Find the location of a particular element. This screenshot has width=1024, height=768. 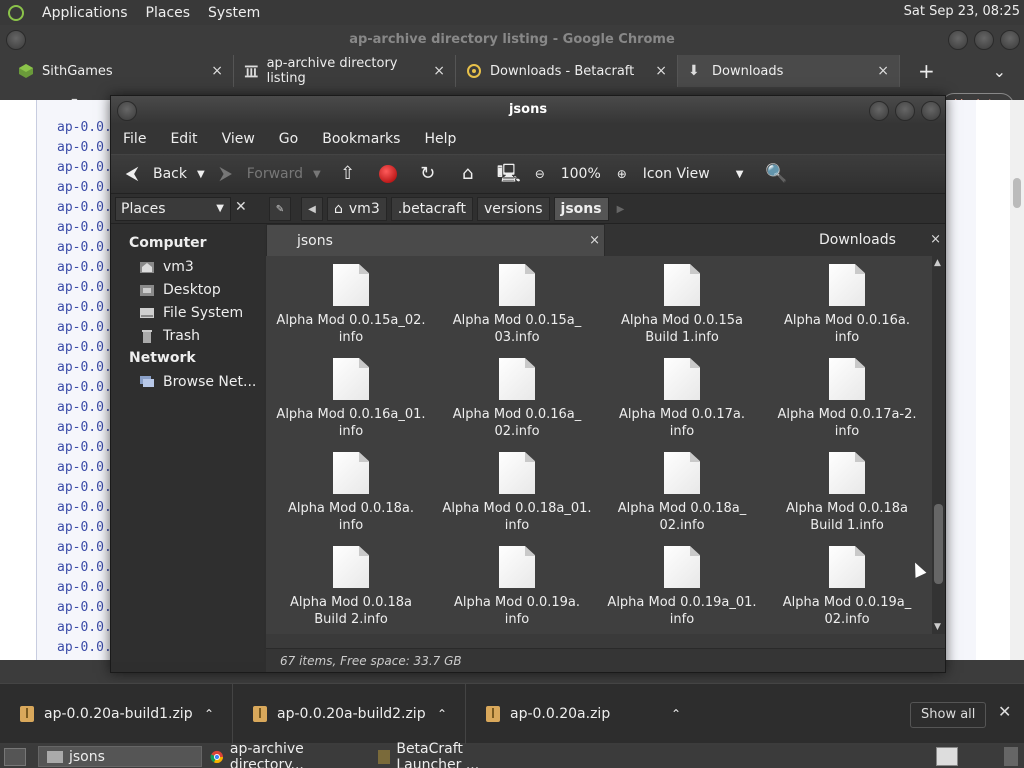

task-jsons: jsons is located at coordinates (120, 756).